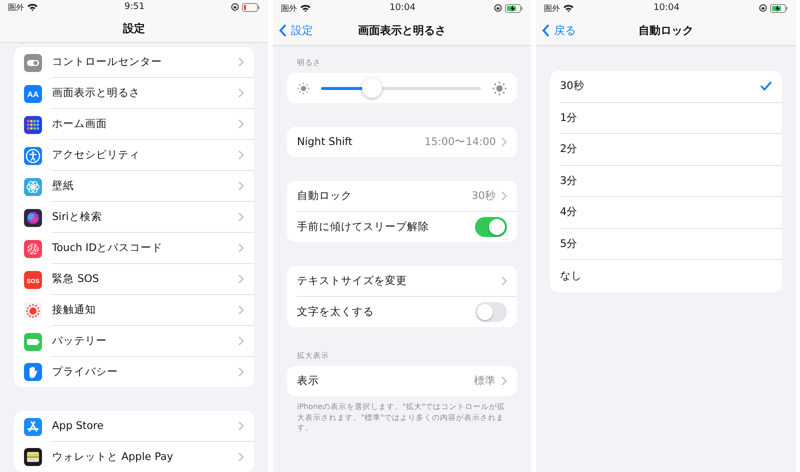 The image size is (800, 472). What do you see at coordinates (33, 372) in the screenshot?
I see `hand-icon` at bounding box center [33, 372].